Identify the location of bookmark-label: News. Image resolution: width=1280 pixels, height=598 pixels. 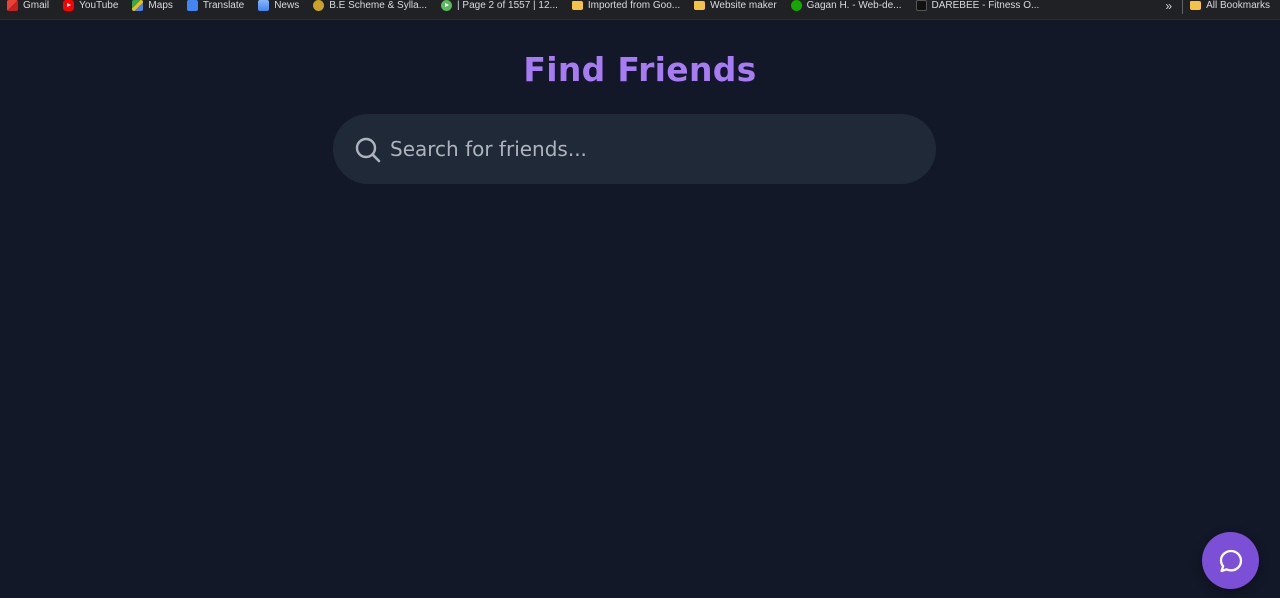
(287, 5).